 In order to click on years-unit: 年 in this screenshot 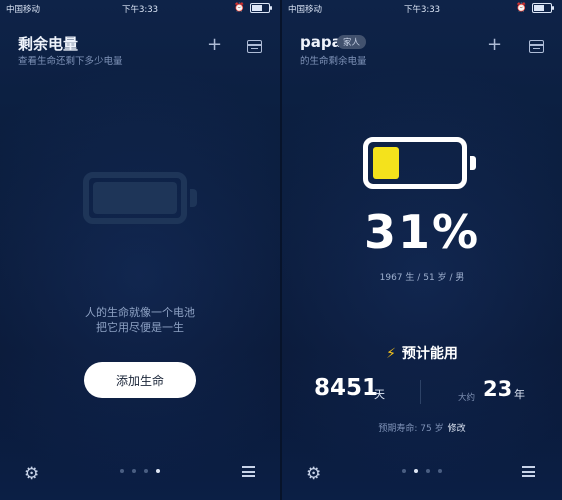, I will do `click(519, 394)`.